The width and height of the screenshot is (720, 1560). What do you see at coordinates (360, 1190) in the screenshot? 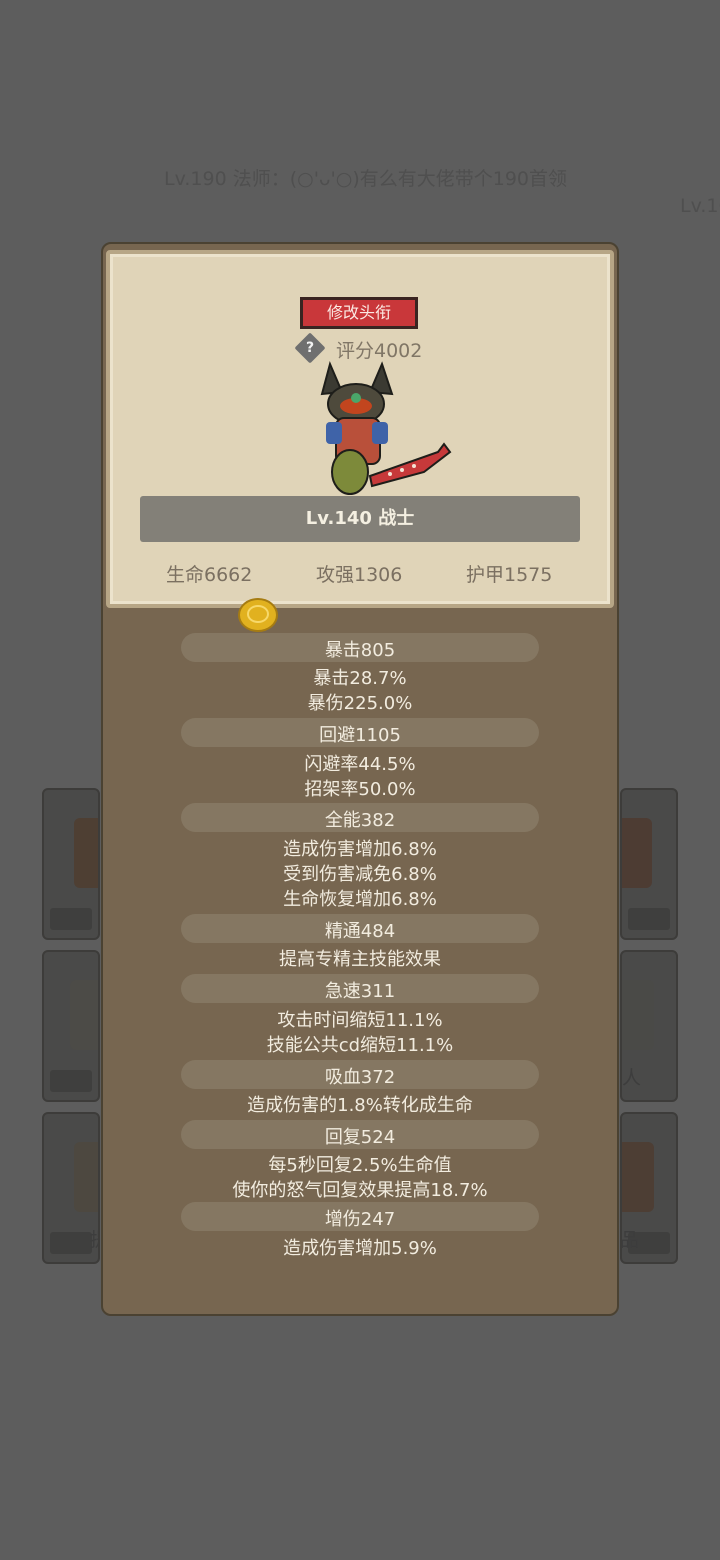
I see `stat-line: 使你的怒气回复效果提高18.7%` at bounding box center [360, 1190].